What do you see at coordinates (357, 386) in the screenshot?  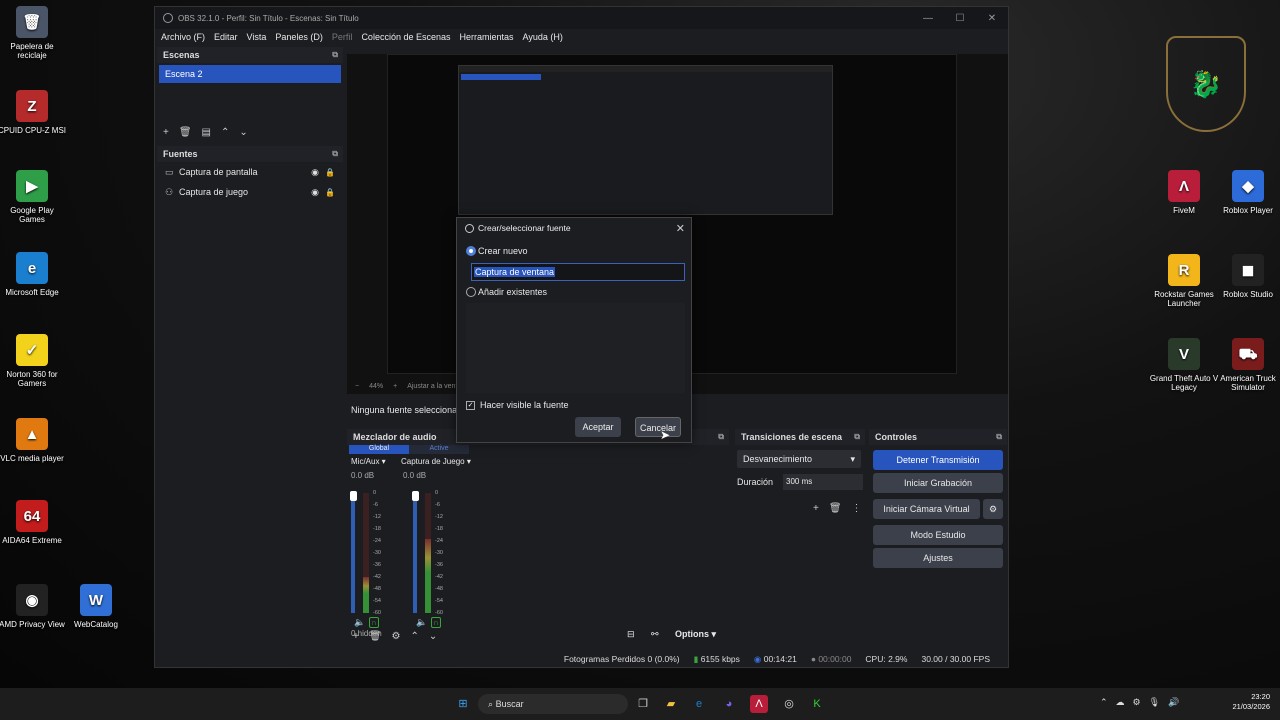 I see `zoom-out-icon: −` at bounding box center [357, 386].